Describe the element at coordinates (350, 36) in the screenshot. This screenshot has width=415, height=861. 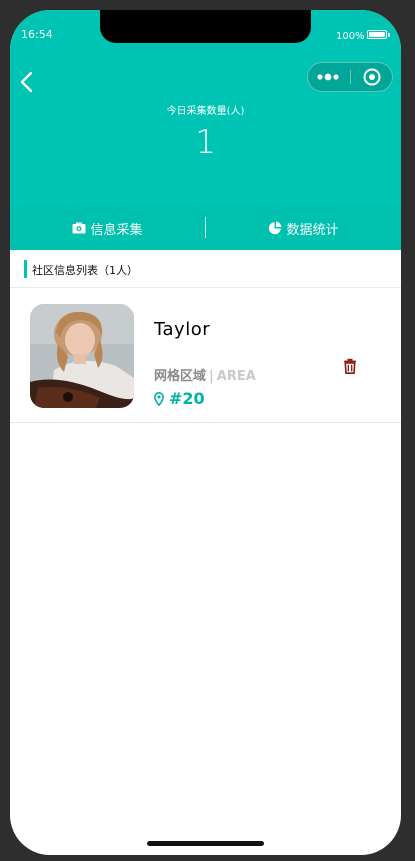
I see `battery-percent: 100%` at that location.